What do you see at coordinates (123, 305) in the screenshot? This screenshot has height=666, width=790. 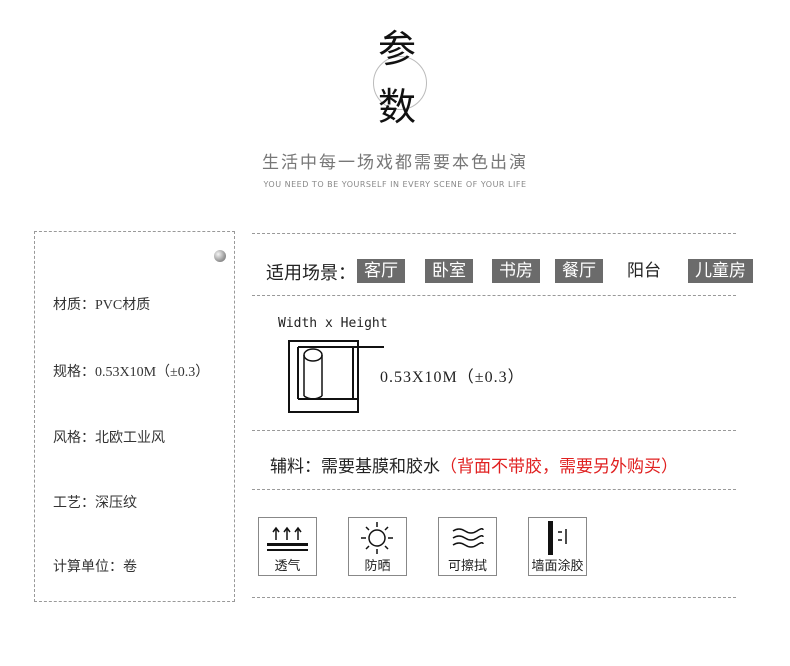 I see `spec-value: PVC材质` at bounding box center [123, 305].